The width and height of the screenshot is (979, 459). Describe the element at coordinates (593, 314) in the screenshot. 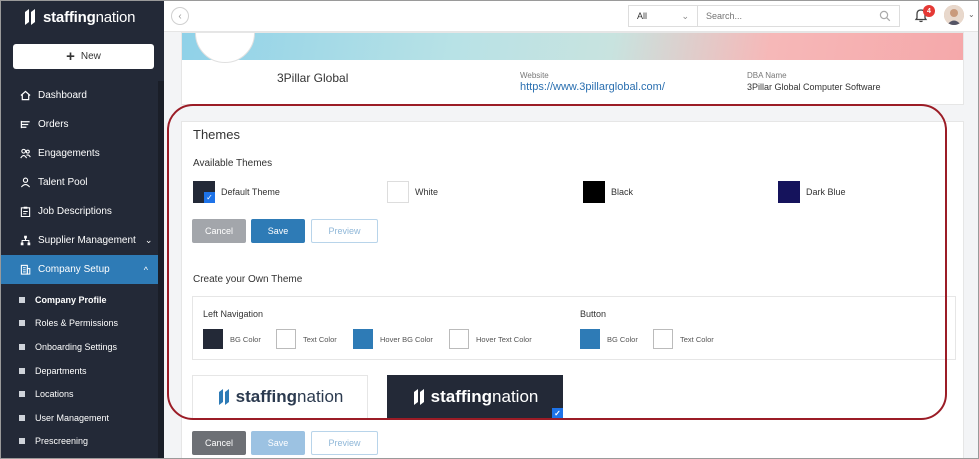

I see `button-heading: Button` at that location.